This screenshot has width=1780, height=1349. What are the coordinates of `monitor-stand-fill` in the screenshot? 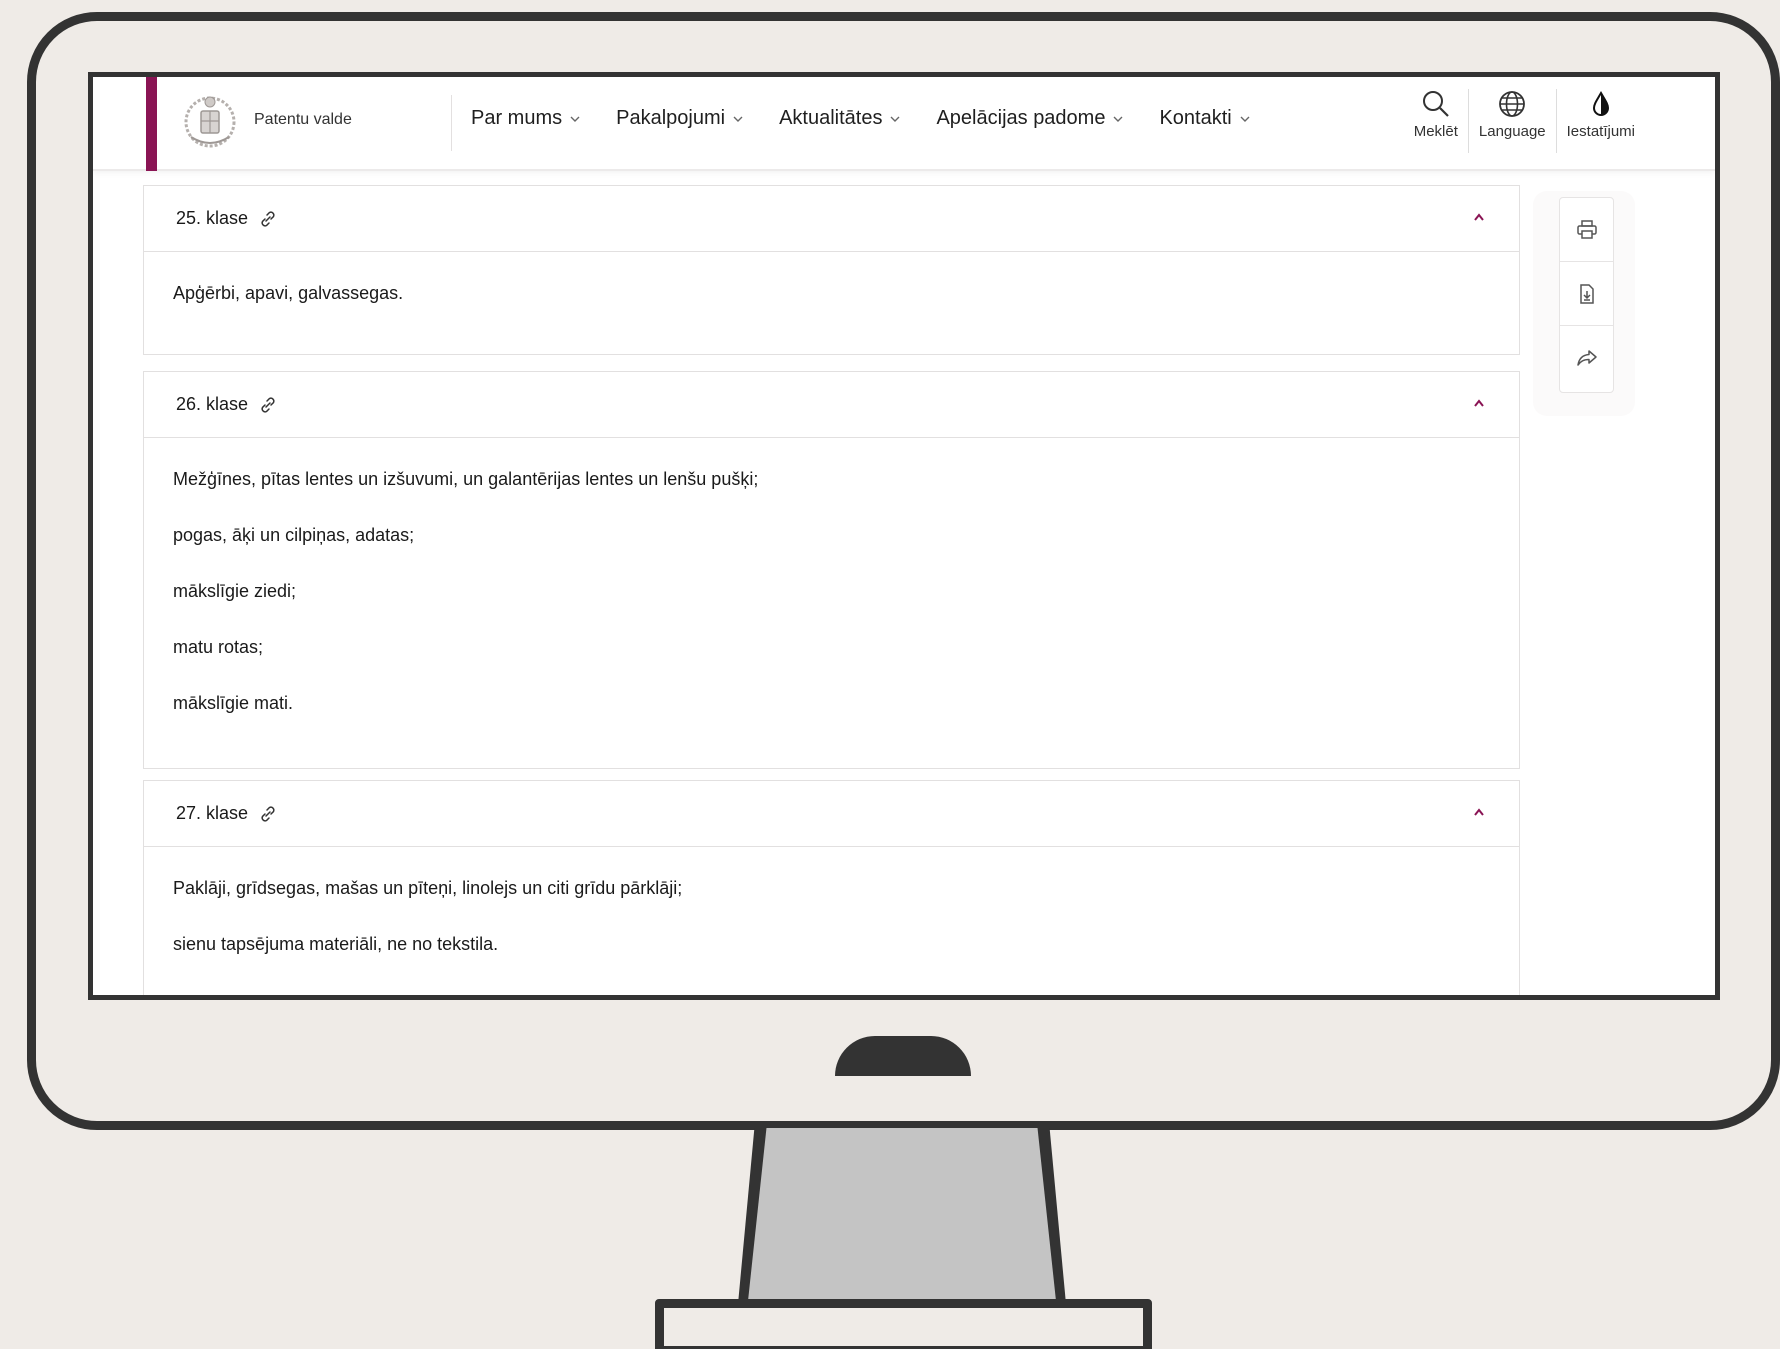 It's located at (902, 1214).